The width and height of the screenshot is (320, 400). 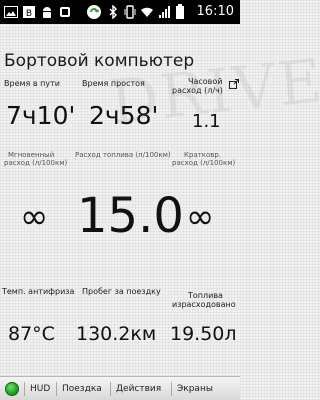 What do you see at coordinates (234, 81) in the screenshot?
I see `external-link-icon` at bounding box center [234, 81].